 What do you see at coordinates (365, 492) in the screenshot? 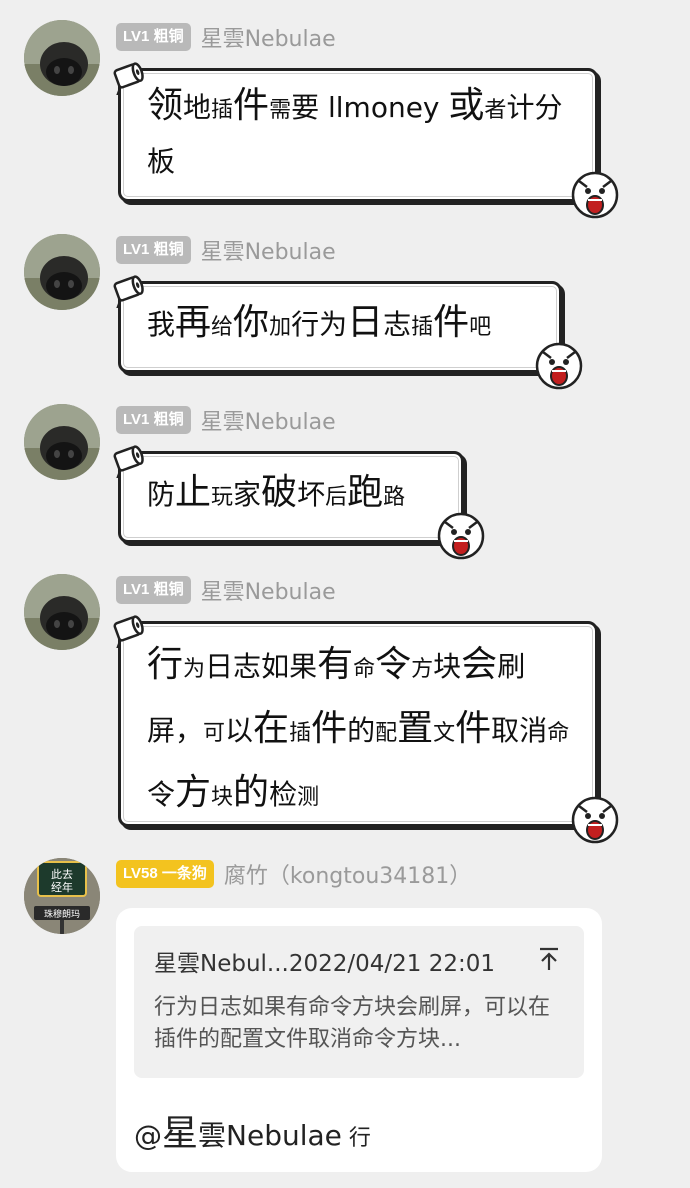
I see `text-segment: 跑` at bounding box center [365, 492].